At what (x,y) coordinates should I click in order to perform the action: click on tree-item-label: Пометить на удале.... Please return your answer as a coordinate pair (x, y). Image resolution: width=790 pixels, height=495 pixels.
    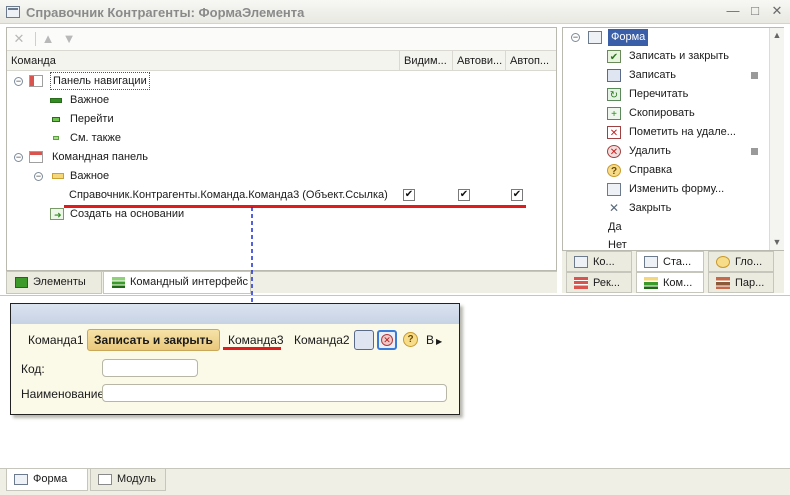
    Looking at the image, I should click on (682, 132).